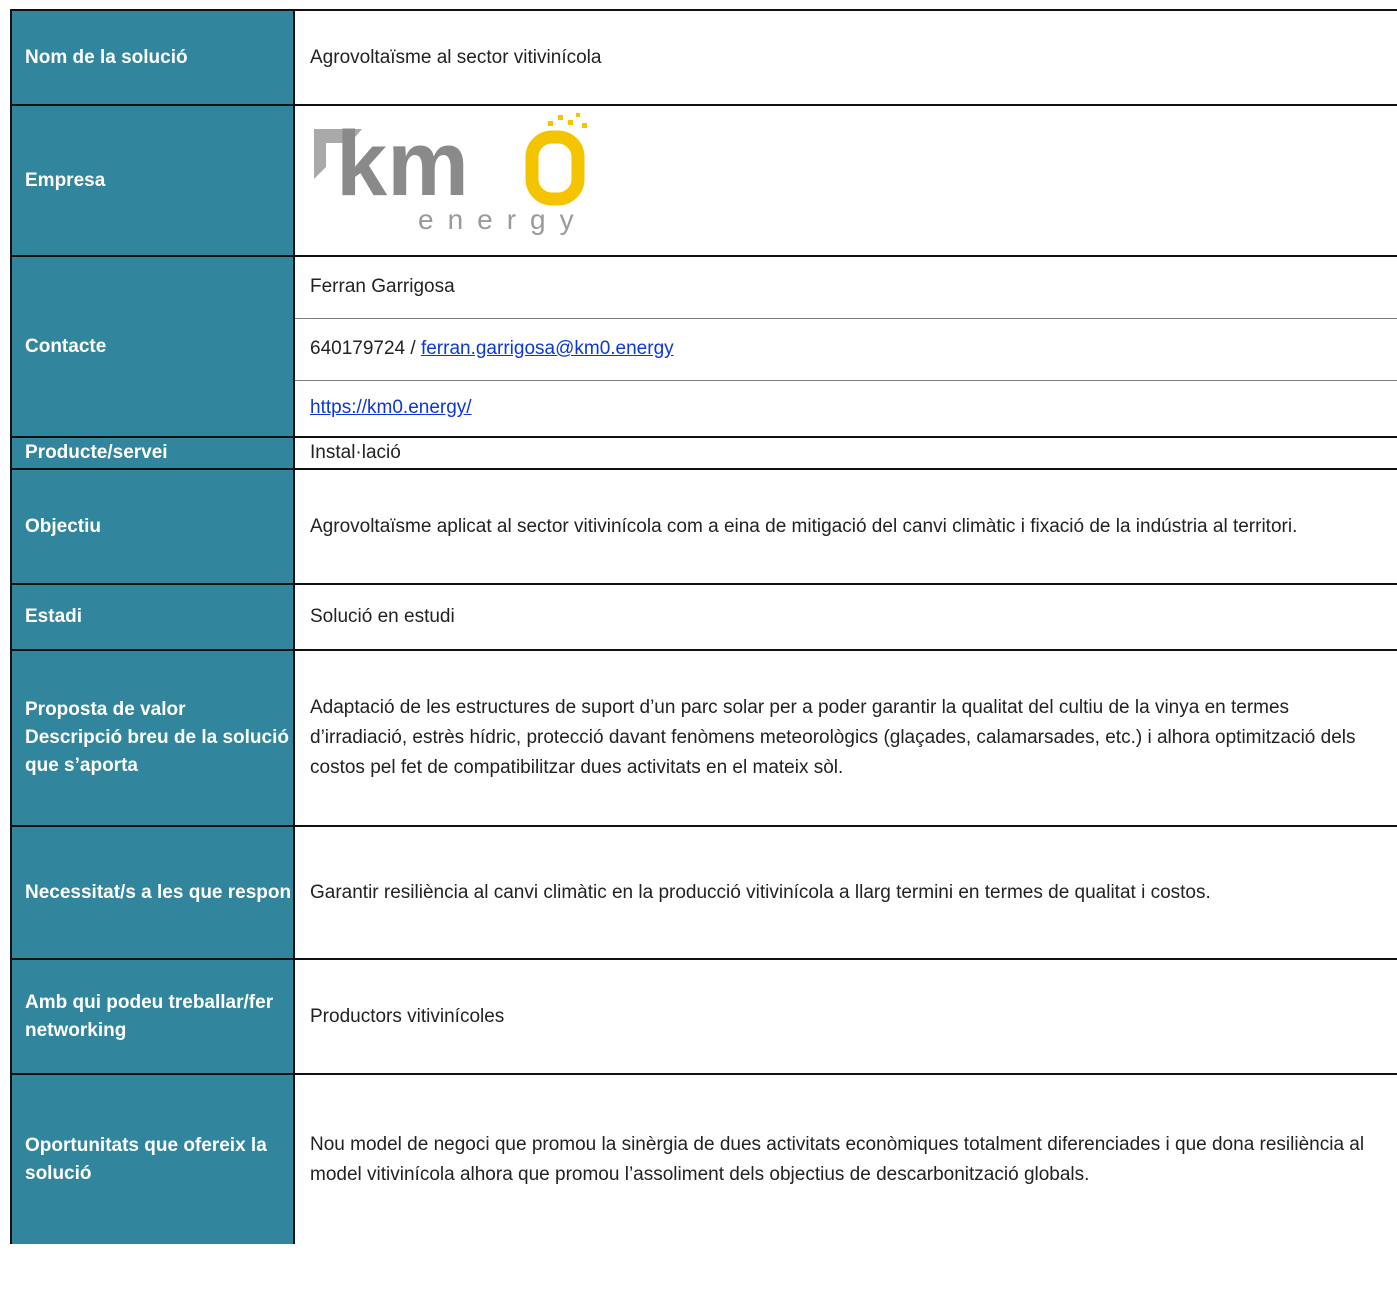 This screenshot has width=1397, height=1300. What do you see at coordinates (845, 287) in the screenshot?
I see `value-contact-name: Ferran Garrigosa` at bounding box center [845, 287].